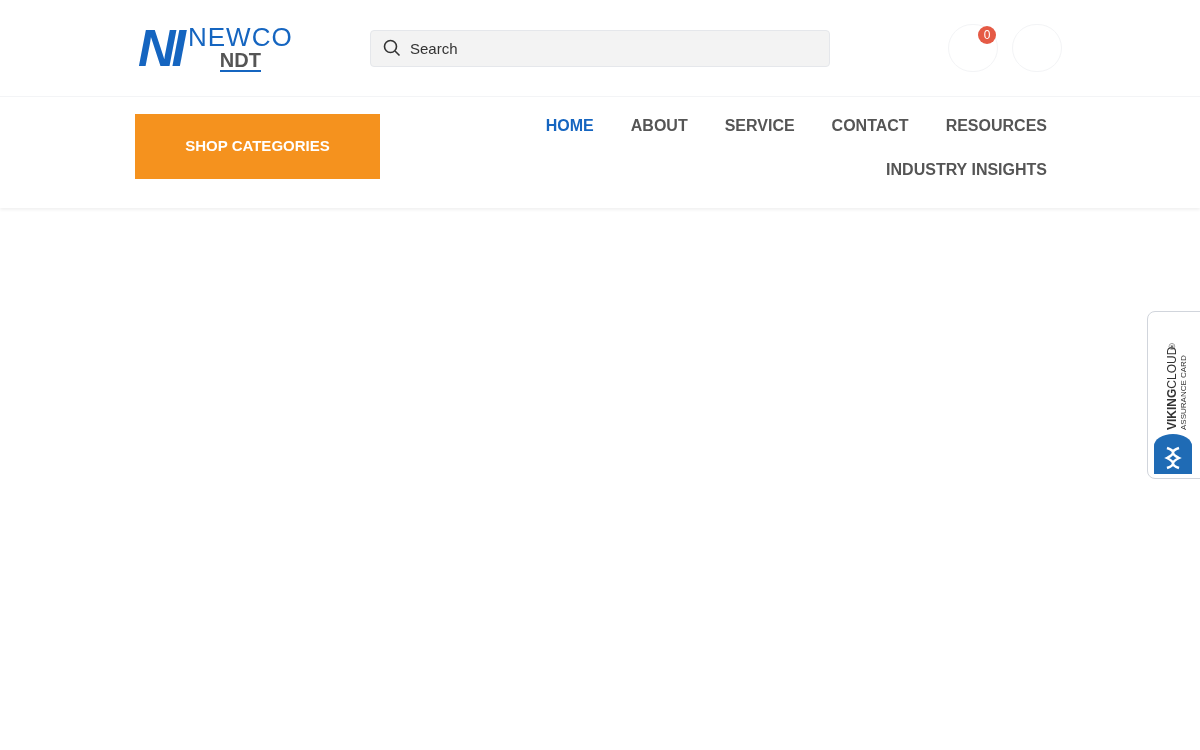 The width and height of the screenshot is (1200, 750). Describe the element at coordinates (659, 126) in the screenshot. I see `nav-link: ABOUT` at that location.